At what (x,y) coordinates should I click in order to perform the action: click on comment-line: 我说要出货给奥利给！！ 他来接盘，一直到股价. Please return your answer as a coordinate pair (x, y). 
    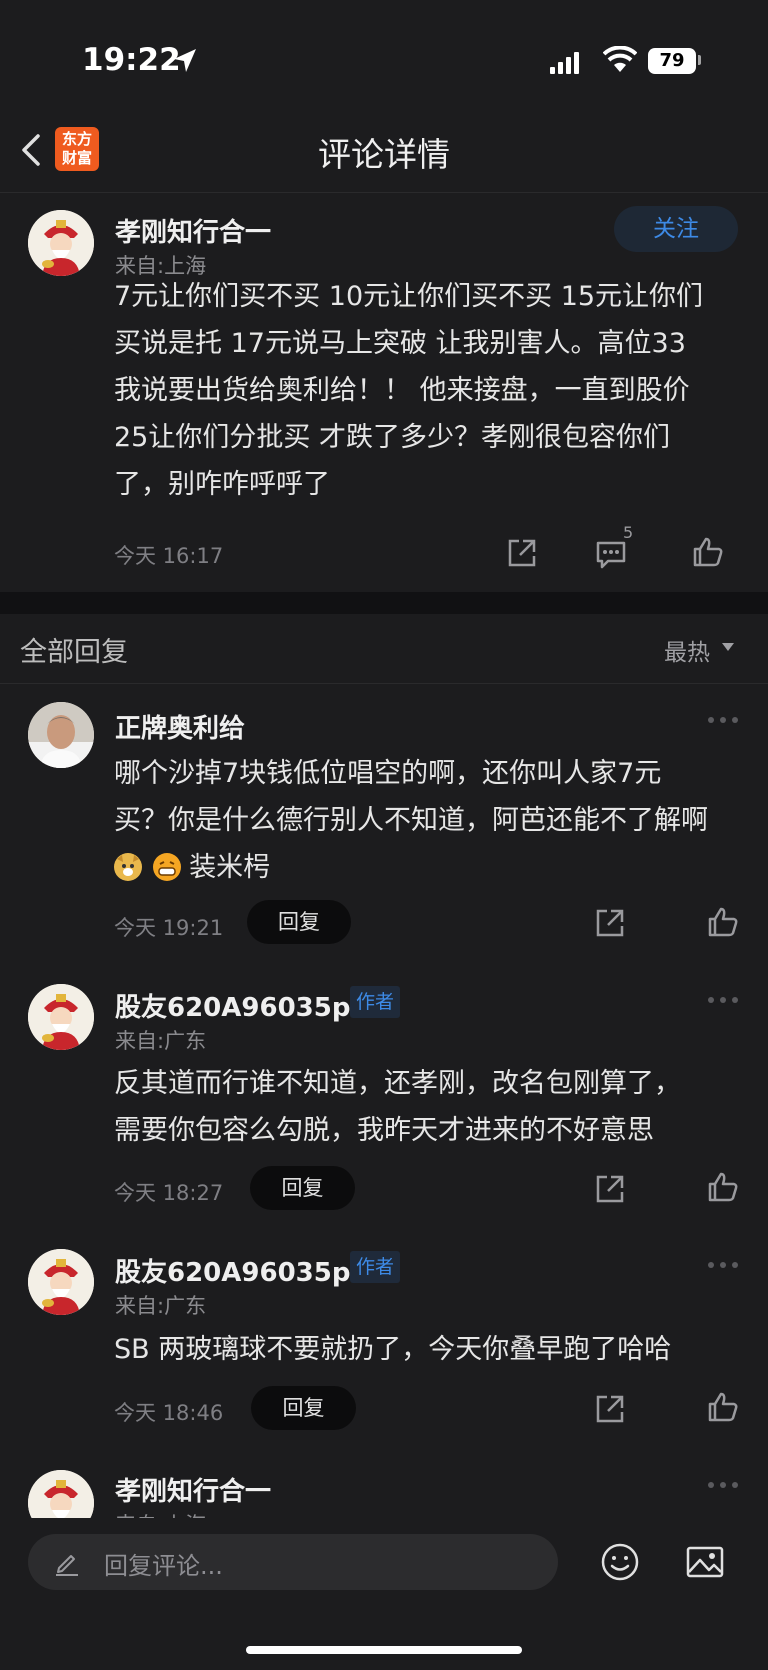
    Looking at the image, I should click on (402, 390).